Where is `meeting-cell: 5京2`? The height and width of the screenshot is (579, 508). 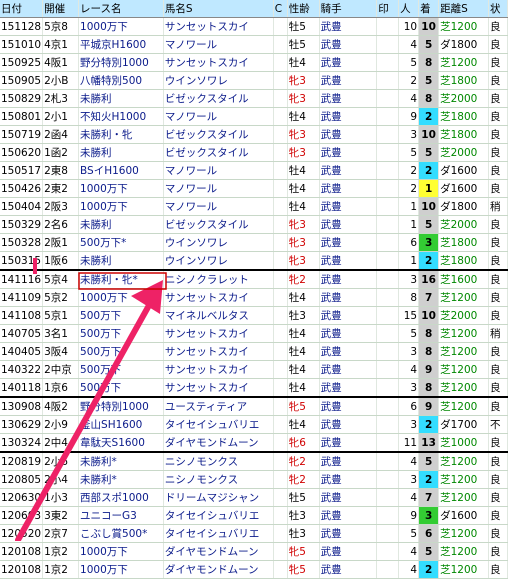
meeting-cell: 5京2 is located at coordinates (61, 297).